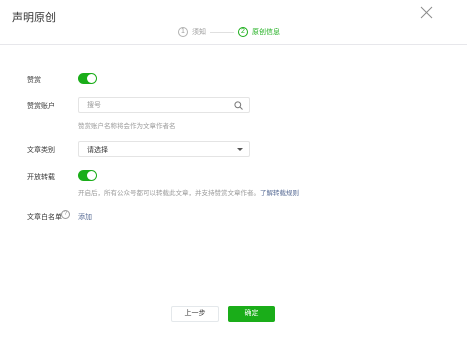 The height and width of the screenshot is (346, 467). What do you see at coordinates (183, 32) in the screenshot?
I see `step-1-number: 1` at bounding box center [183, 32].